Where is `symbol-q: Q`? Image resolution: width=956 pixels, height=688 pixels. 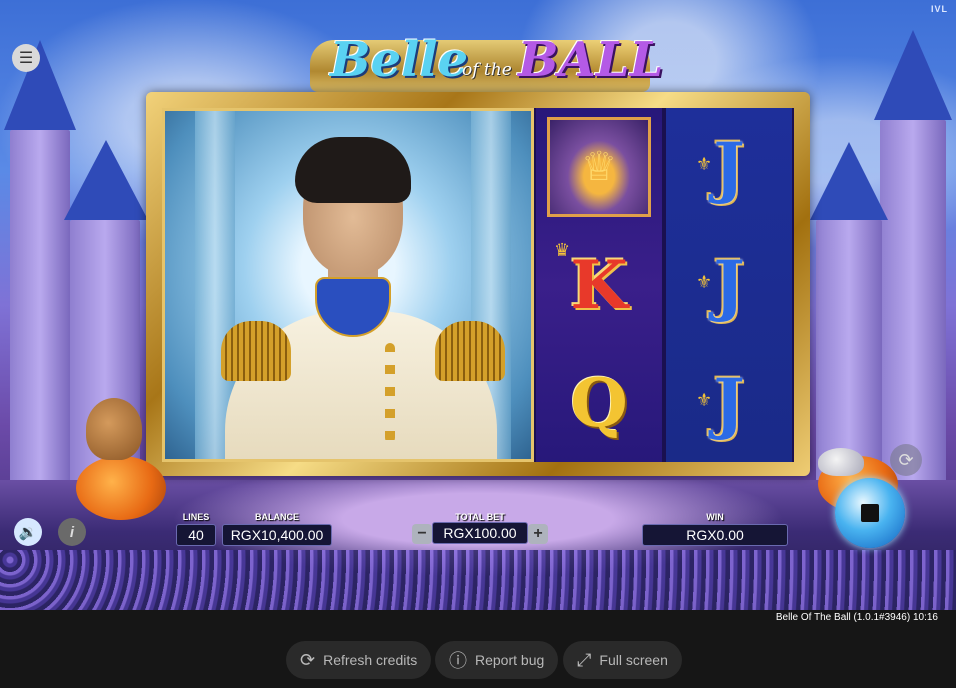
symbol-q: Q is located at coordinates (599, 403).